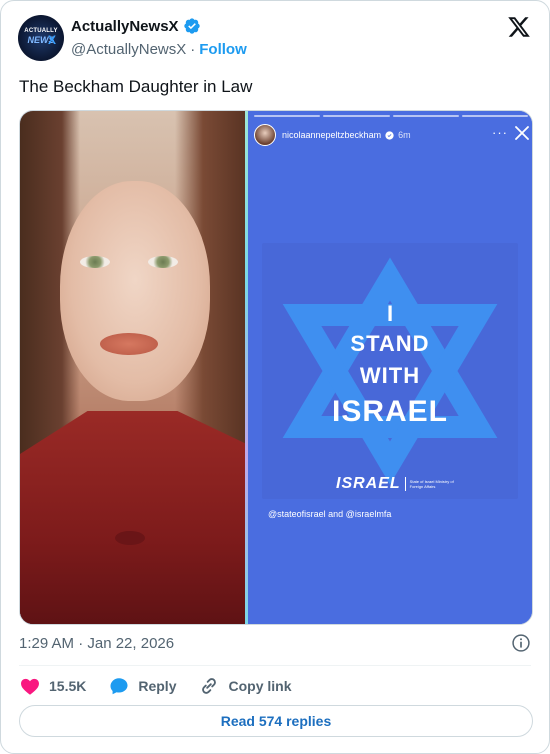  I want to click on photo-eye-right, so click(163, 262).